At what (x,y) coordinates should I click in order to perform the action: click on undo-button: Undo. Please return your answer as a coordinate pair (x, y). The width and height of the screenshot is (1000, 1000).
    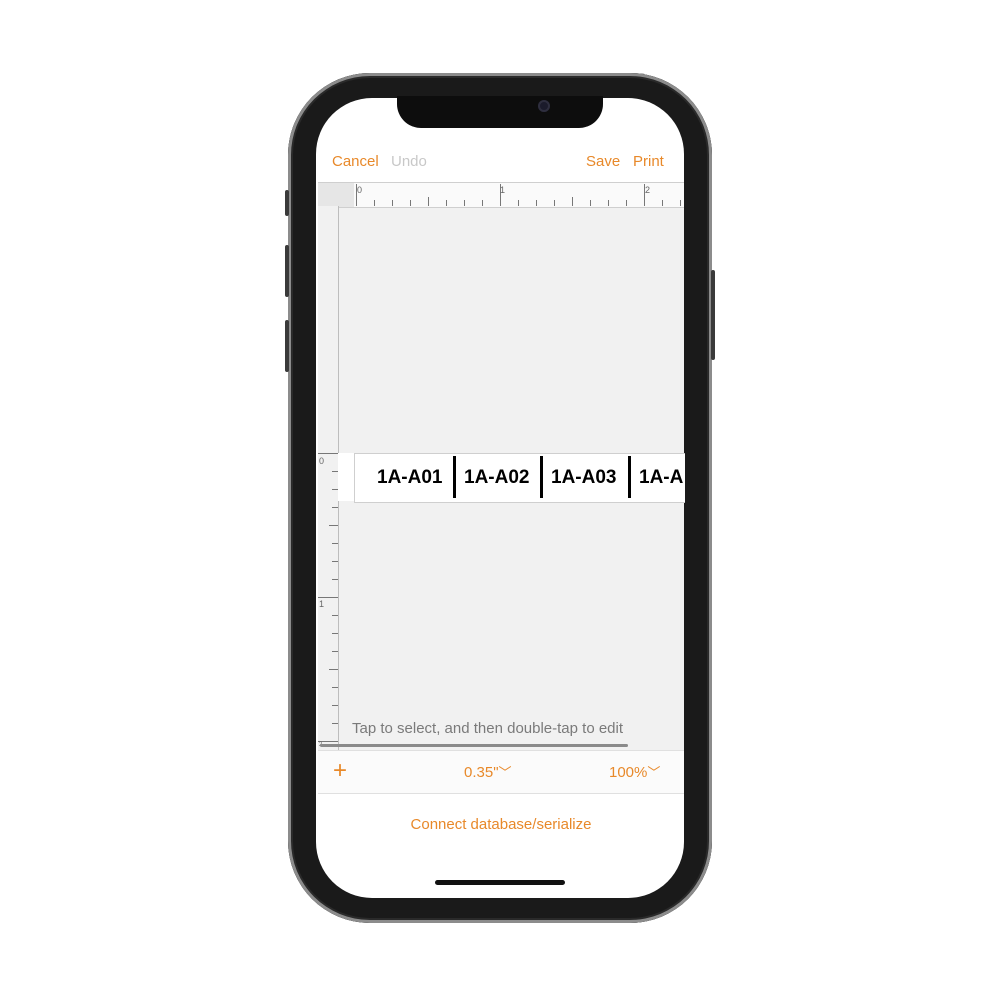
    Looking at the image, I should click on (409, 162).